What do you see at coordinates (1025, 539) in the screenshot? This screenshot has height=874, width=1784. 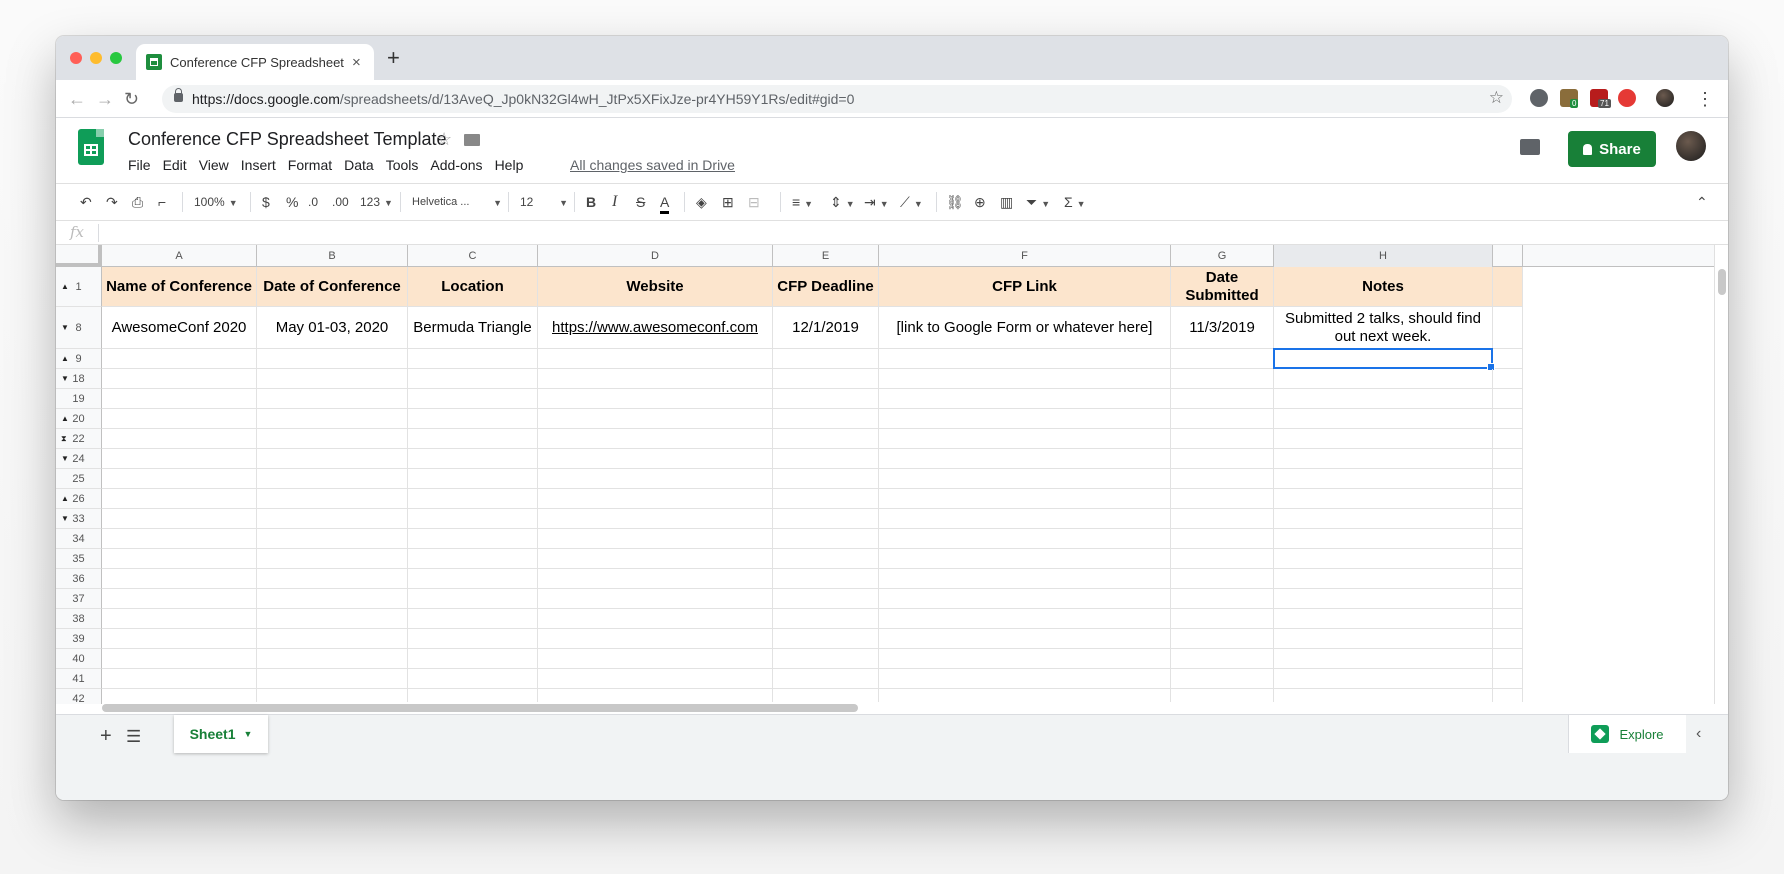 I see `cell-f34` at bounding box center [1025, 539].